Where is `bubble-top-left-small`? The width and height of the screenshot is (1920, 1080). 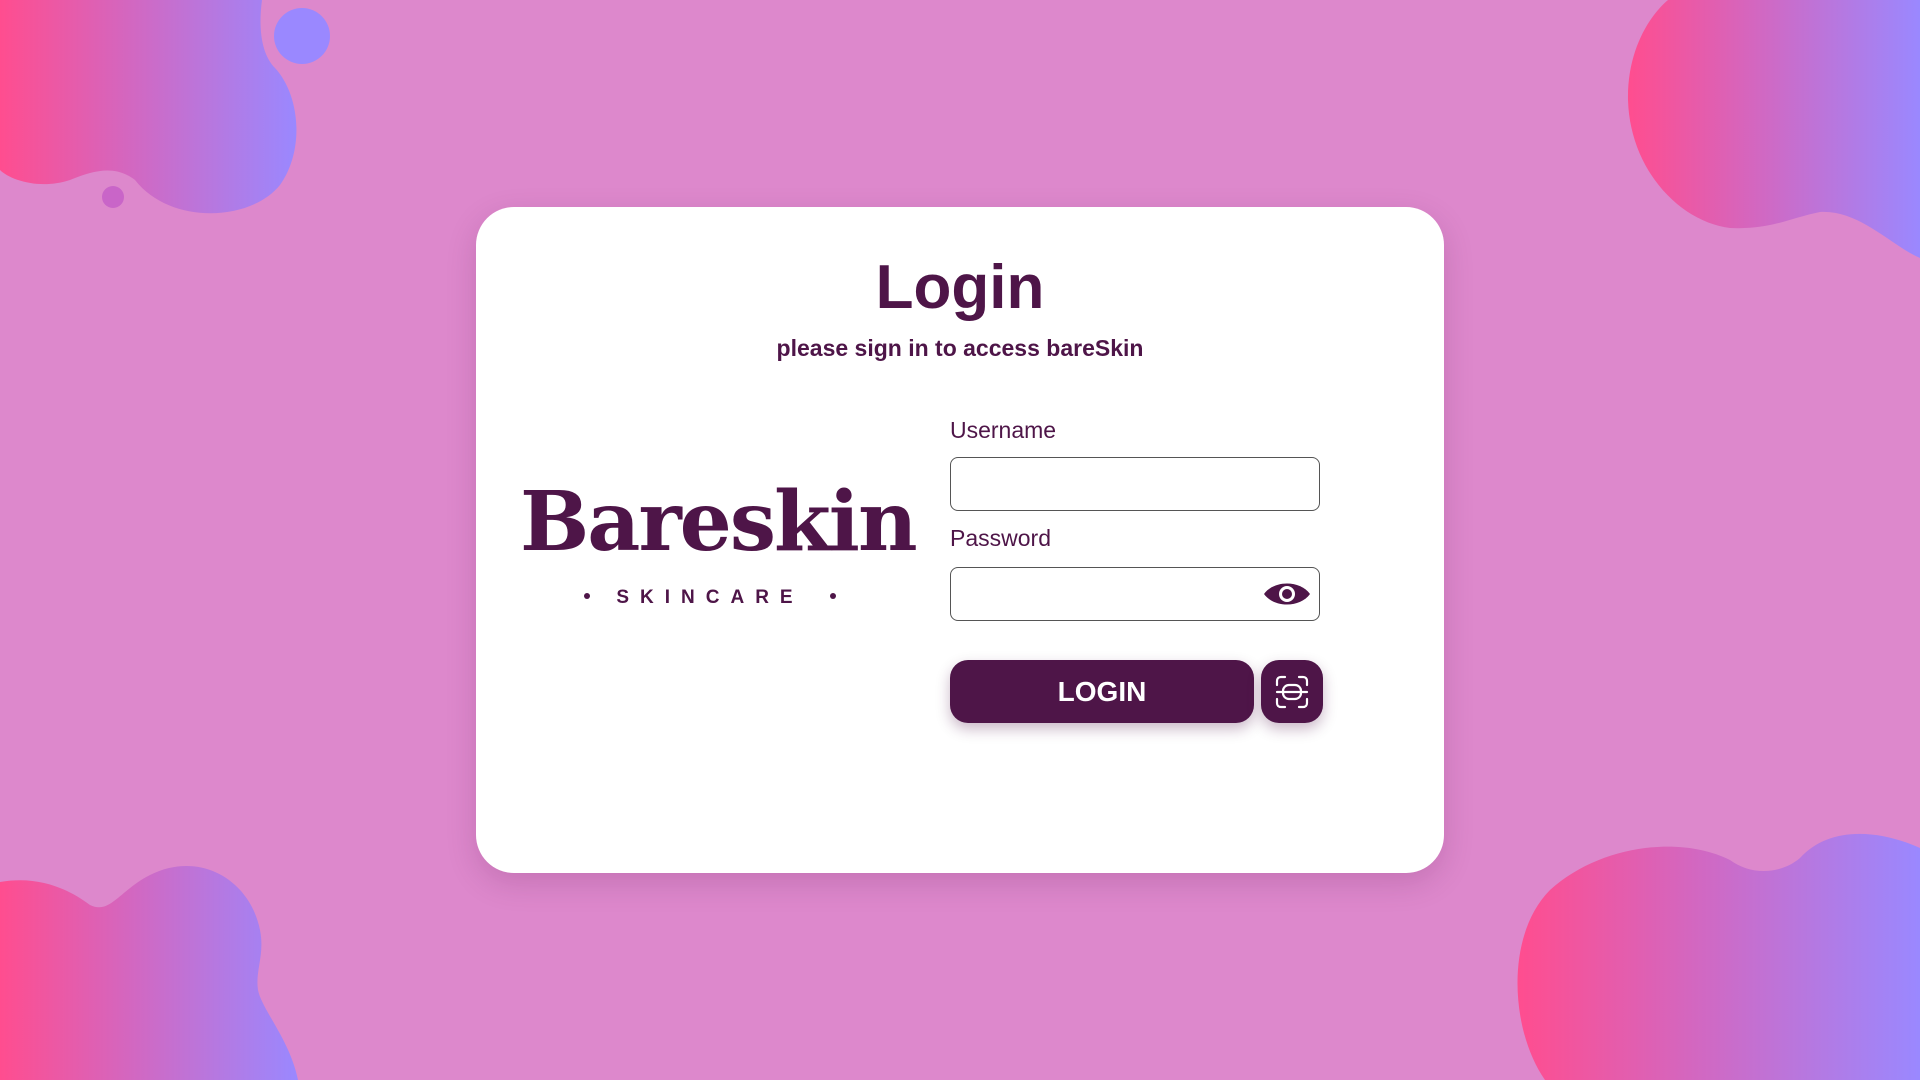
bubble-top-left-small is located at coordinates (113, 197).